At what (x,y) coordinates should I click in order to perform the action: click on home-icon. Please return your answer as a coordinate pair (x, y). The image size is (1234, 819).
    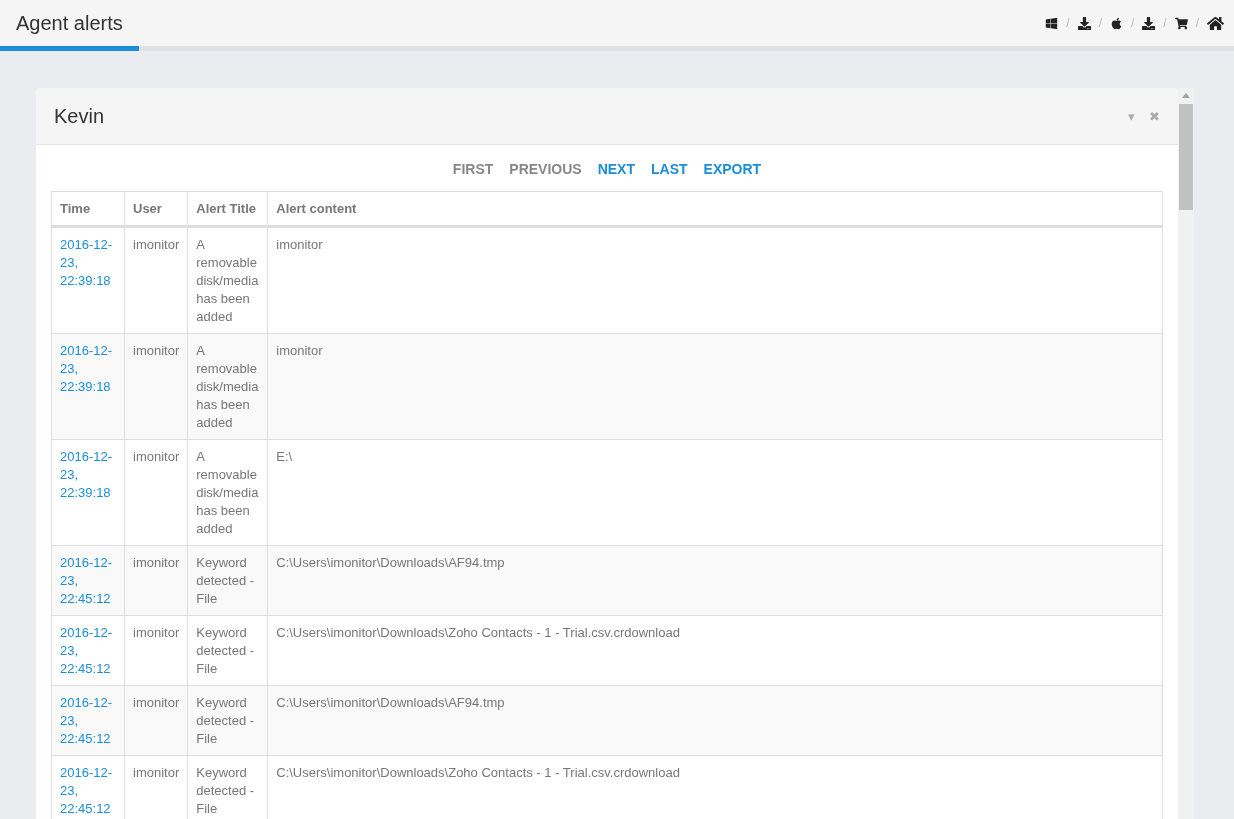
    Looking at the image, I should click on (1215, 23).